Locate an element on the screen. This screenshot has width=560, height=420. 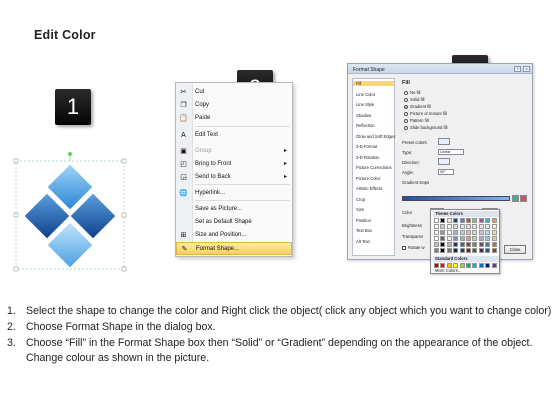
close-icon: × is located at coordinates (526, 69).